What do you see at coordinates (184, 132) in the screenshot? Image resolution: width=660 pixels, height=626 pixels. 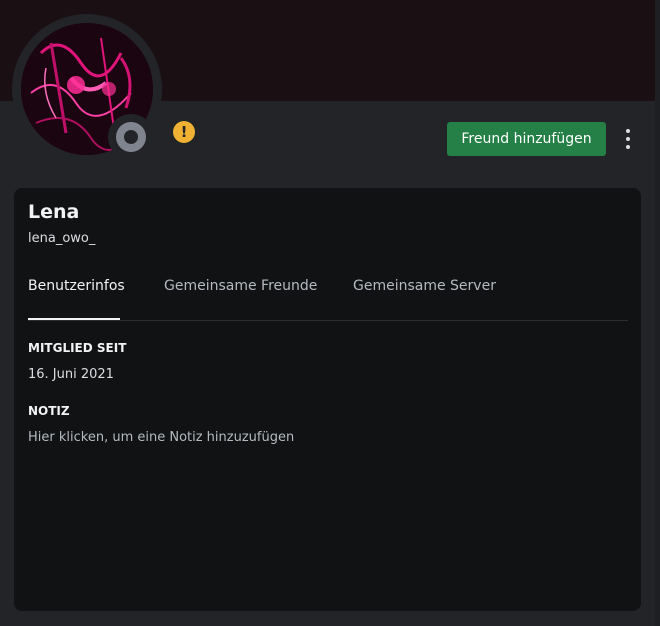 I see `warning-icon: !` at bounding box center [184, 132].